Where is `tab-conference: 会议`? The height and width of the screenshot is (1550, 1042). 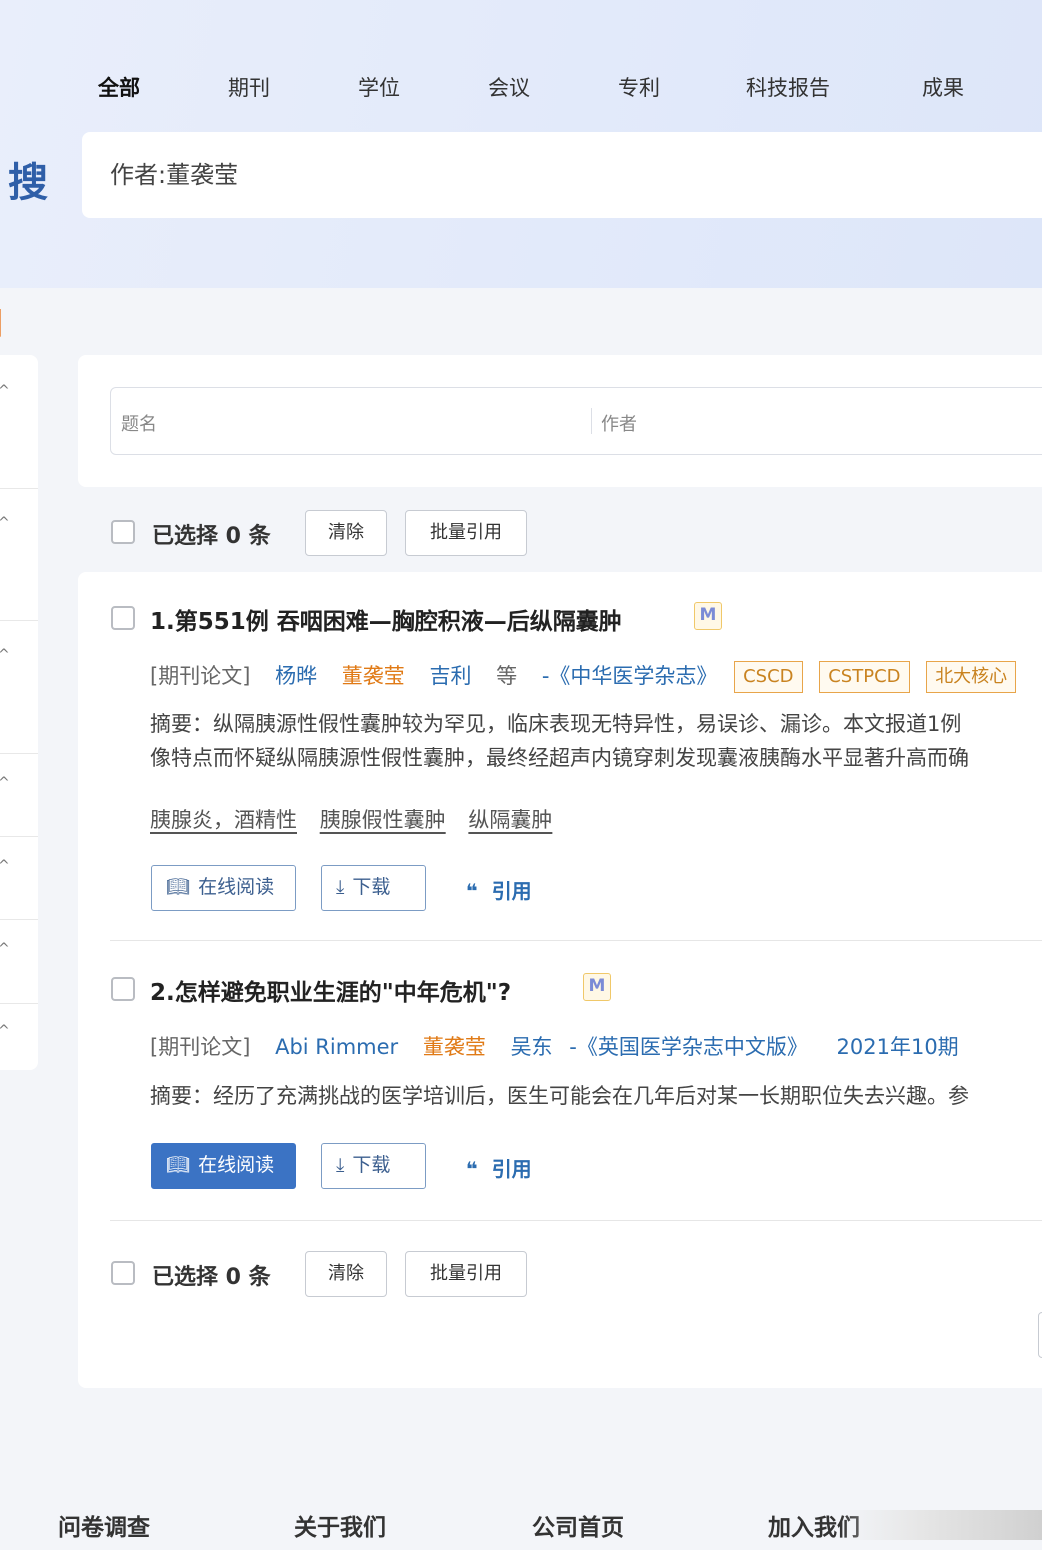
tab-conference: 会议 is located at coordinates (509, 87).